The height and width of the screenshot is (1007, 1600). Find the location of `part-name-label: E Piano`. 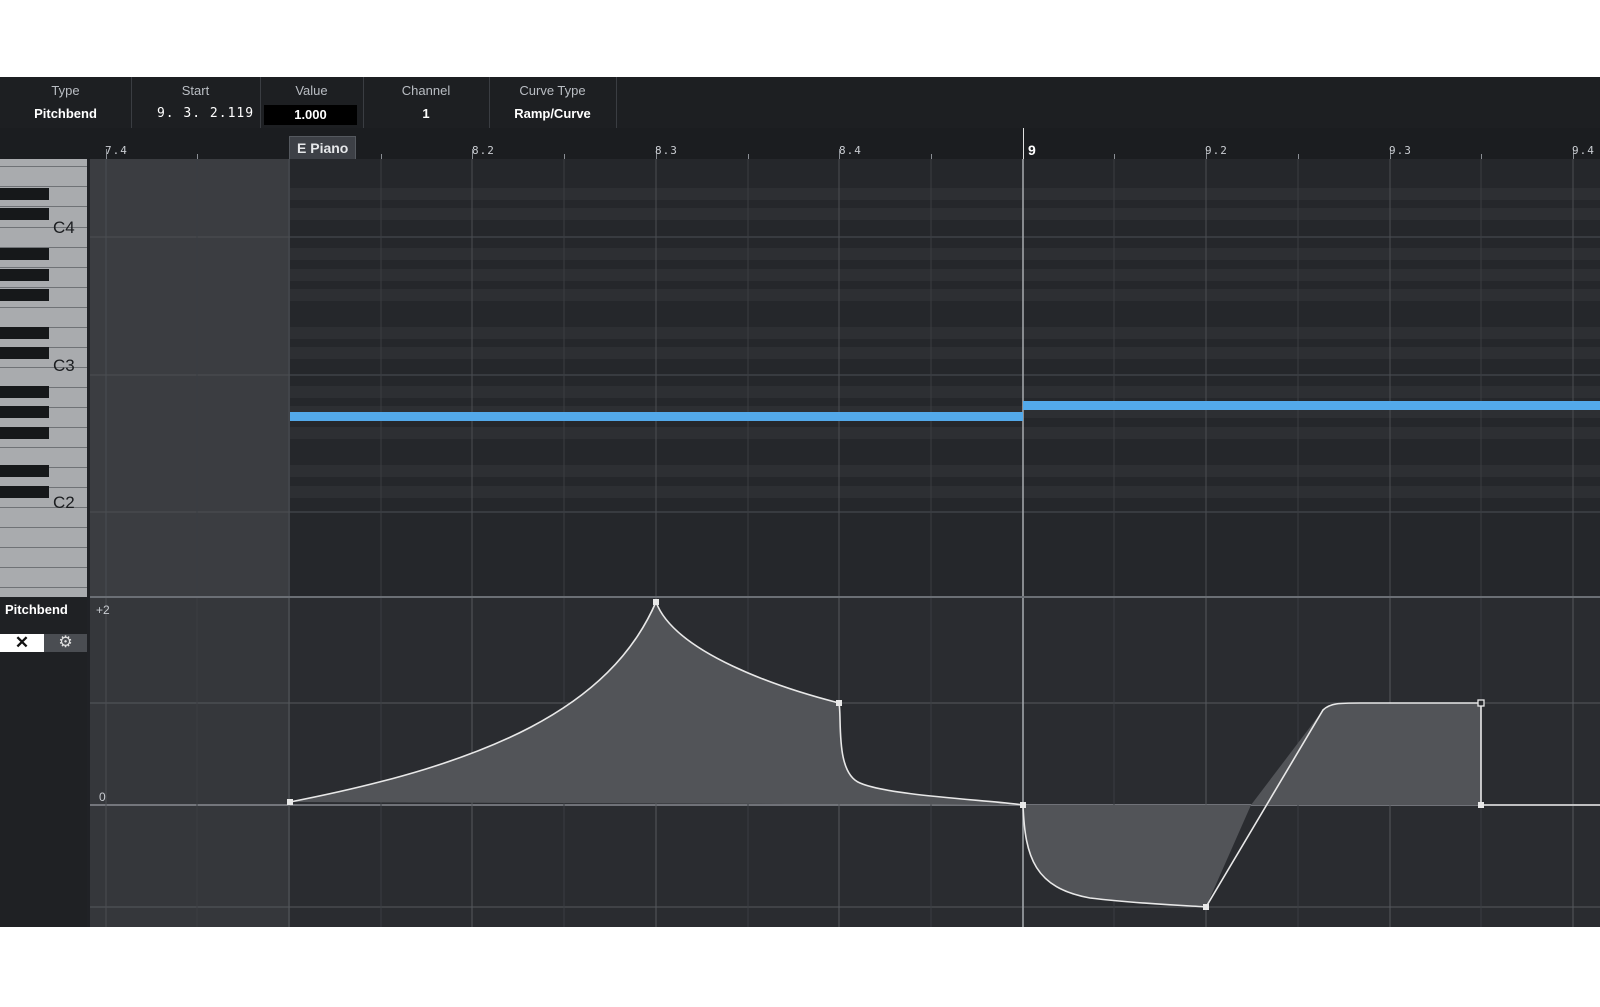

part-name-label: E Piano is located at coordinates (323, 148).